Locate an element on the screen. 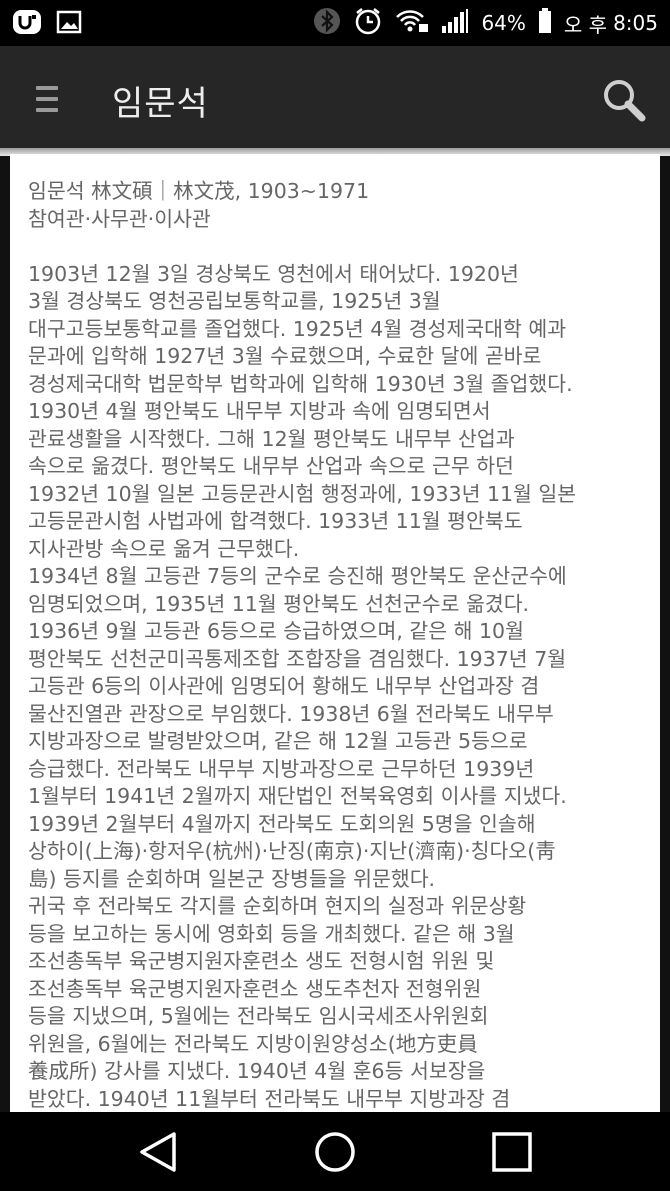 The image size is (670, 1191). status-bar: 64% 오 후 8:05 is located at coordinates (335, 23).